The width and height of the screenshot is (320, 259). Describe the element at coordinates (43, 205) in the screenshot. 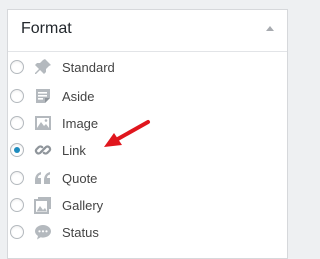

I see `gallery-icon` at that location.